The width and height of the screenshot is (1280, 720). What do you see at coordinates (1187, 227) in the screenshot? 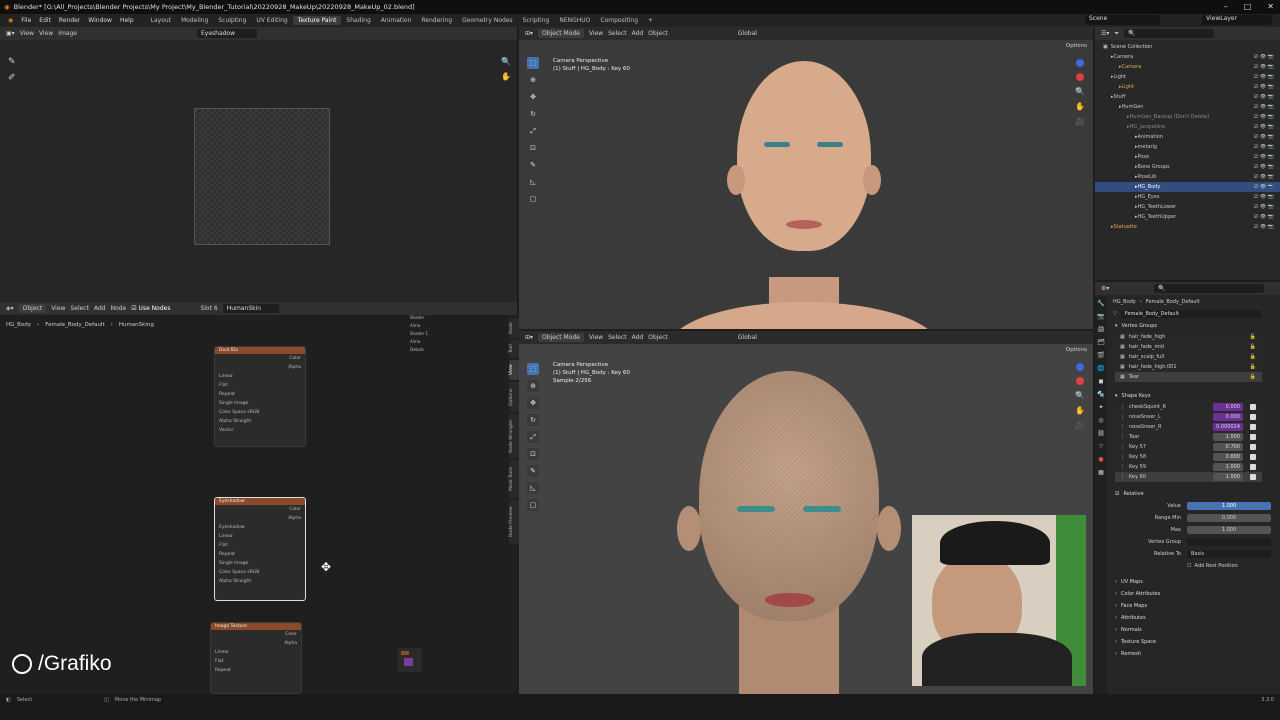
I see `outliner-item: ▸ Statuette ☑ 👁 📷` at bounding box center [1187, 227].